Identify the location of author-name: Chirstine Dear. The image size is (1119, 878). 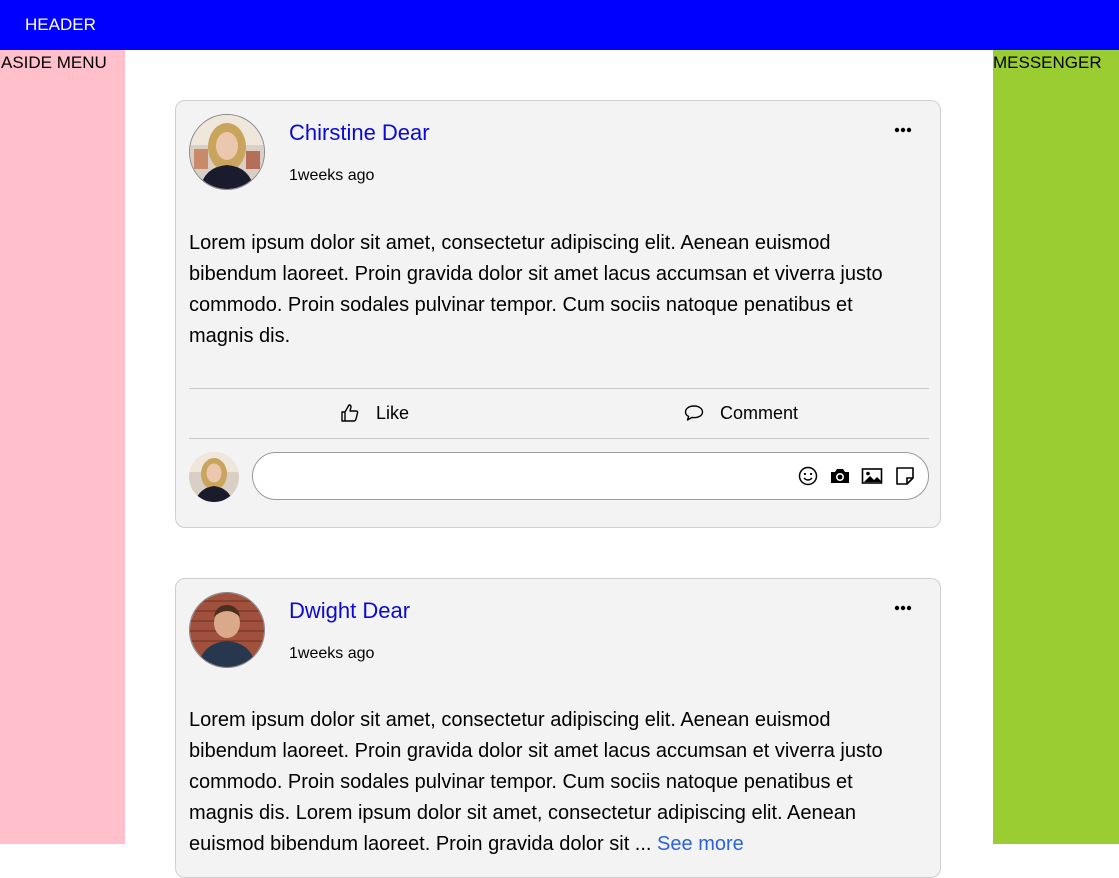
(359, 133).